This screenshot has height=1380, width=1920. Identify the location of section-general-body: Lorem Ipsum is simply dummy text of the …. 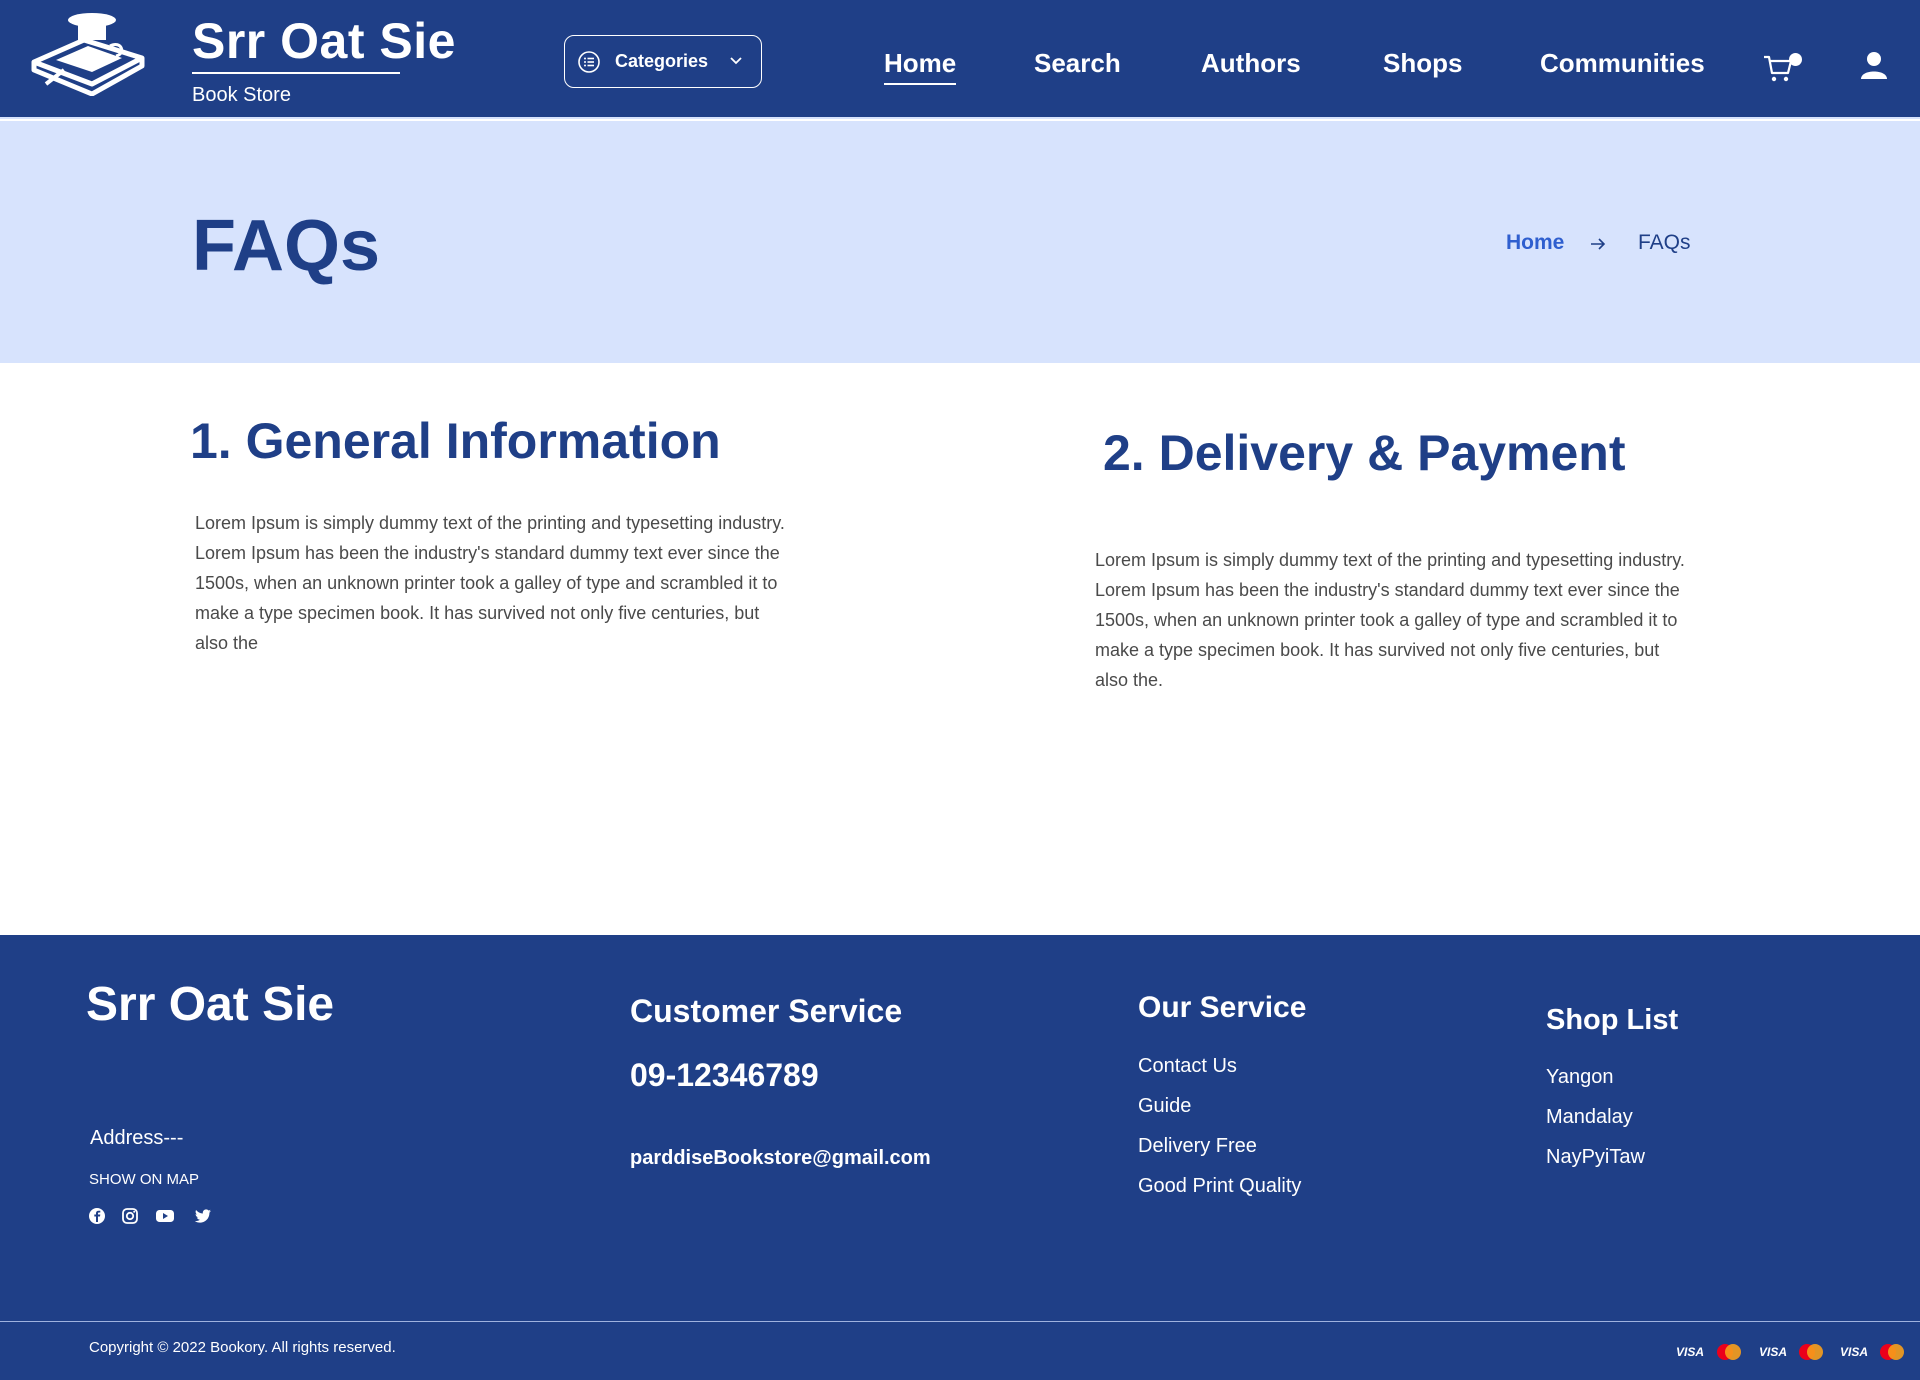
(490, 583).